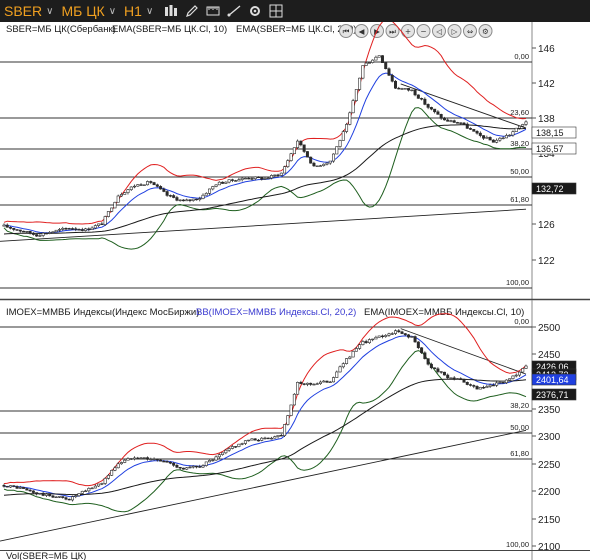  I want to click on gear-icon, so click(255, 11).